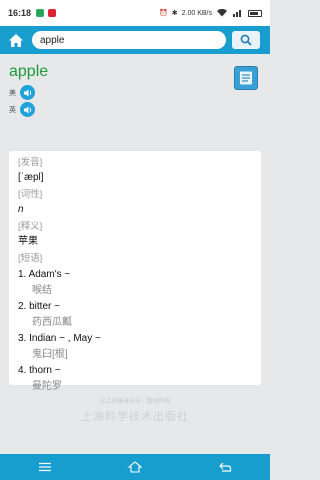 The width and height of the screenshot is (320, 480). I want to click on phrase-translation: 喉结, so click(42, 290).